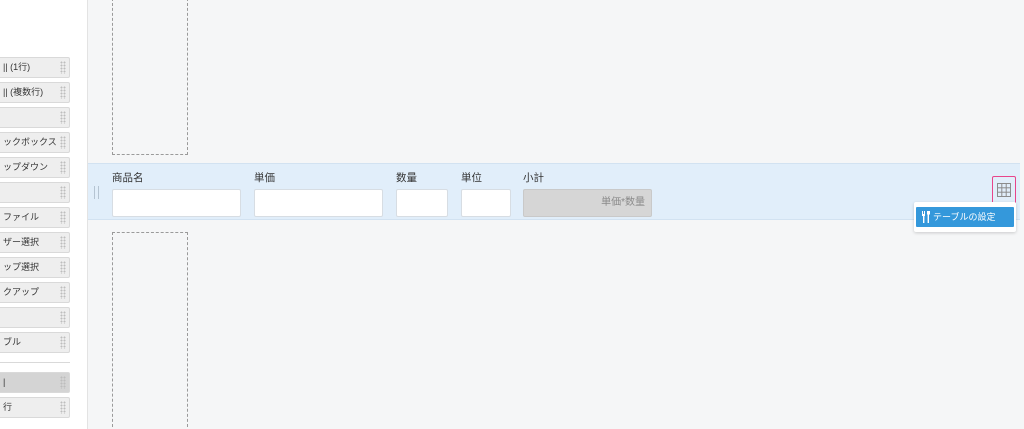 This screenshot has height=429, width=1024. Describe the element at coordinates (21, 242) in the screenshot. I see `palette-item-label: ザー選択` at that location.